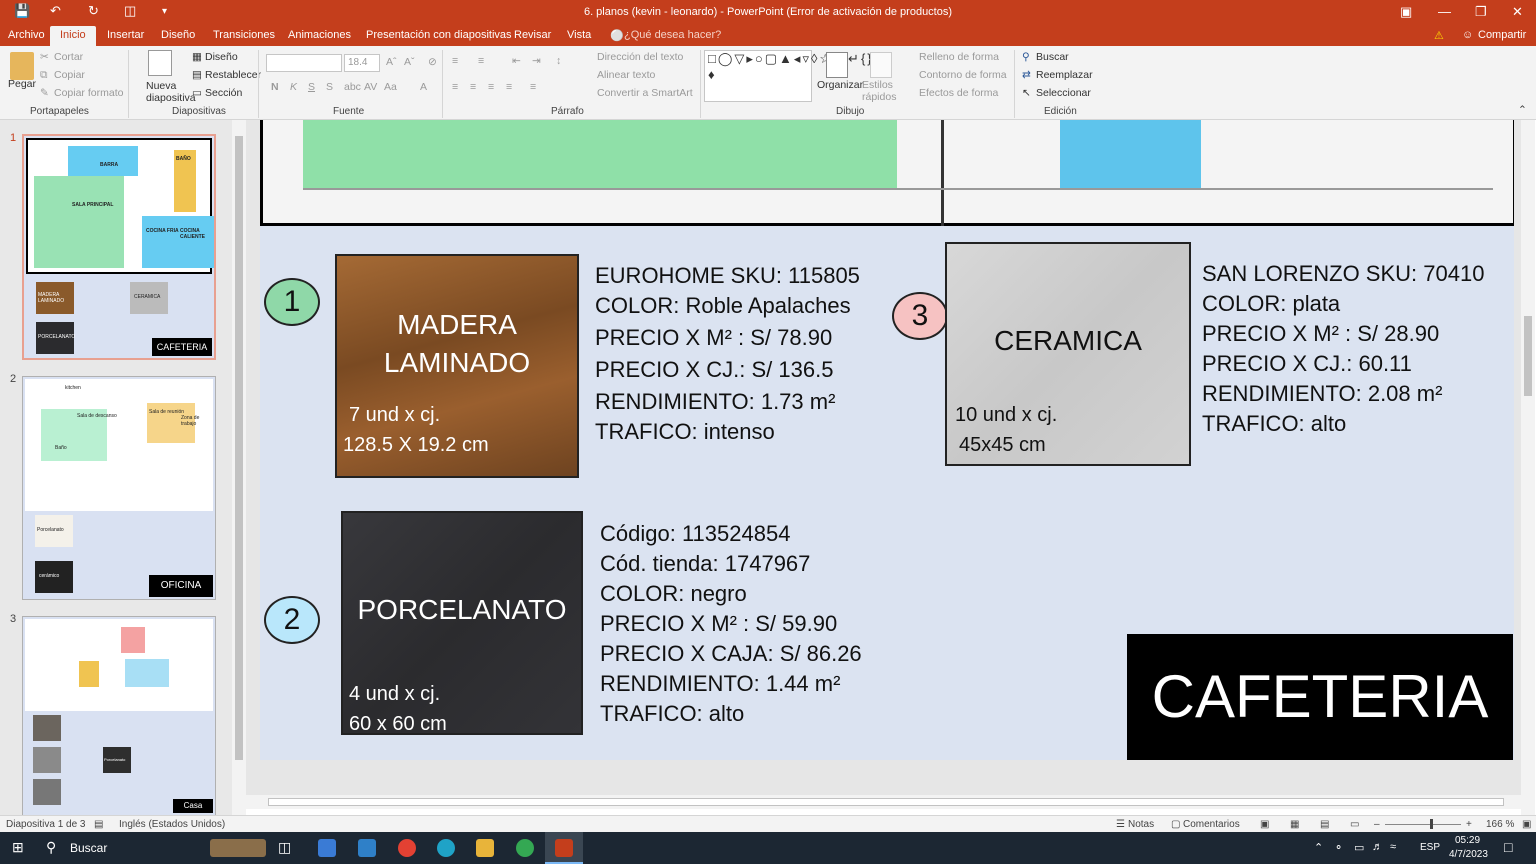  Describe the element at coordinates (455, 87) in the screenshot. I see `align-left-icon: ≡` at that location.